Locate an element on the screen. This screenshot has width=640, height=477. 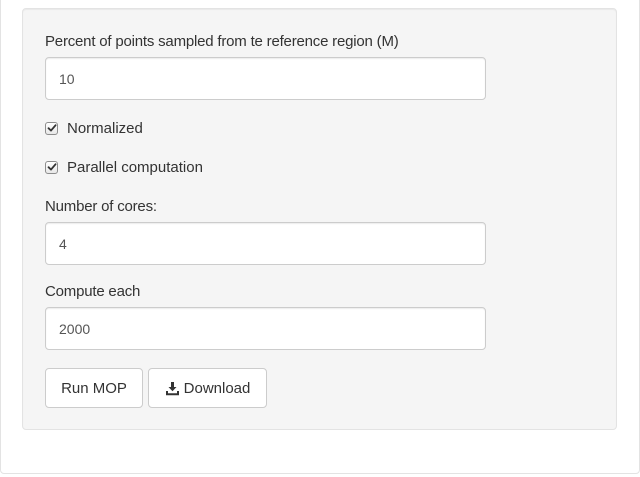
download-icon is located at coordinates (172, 388).